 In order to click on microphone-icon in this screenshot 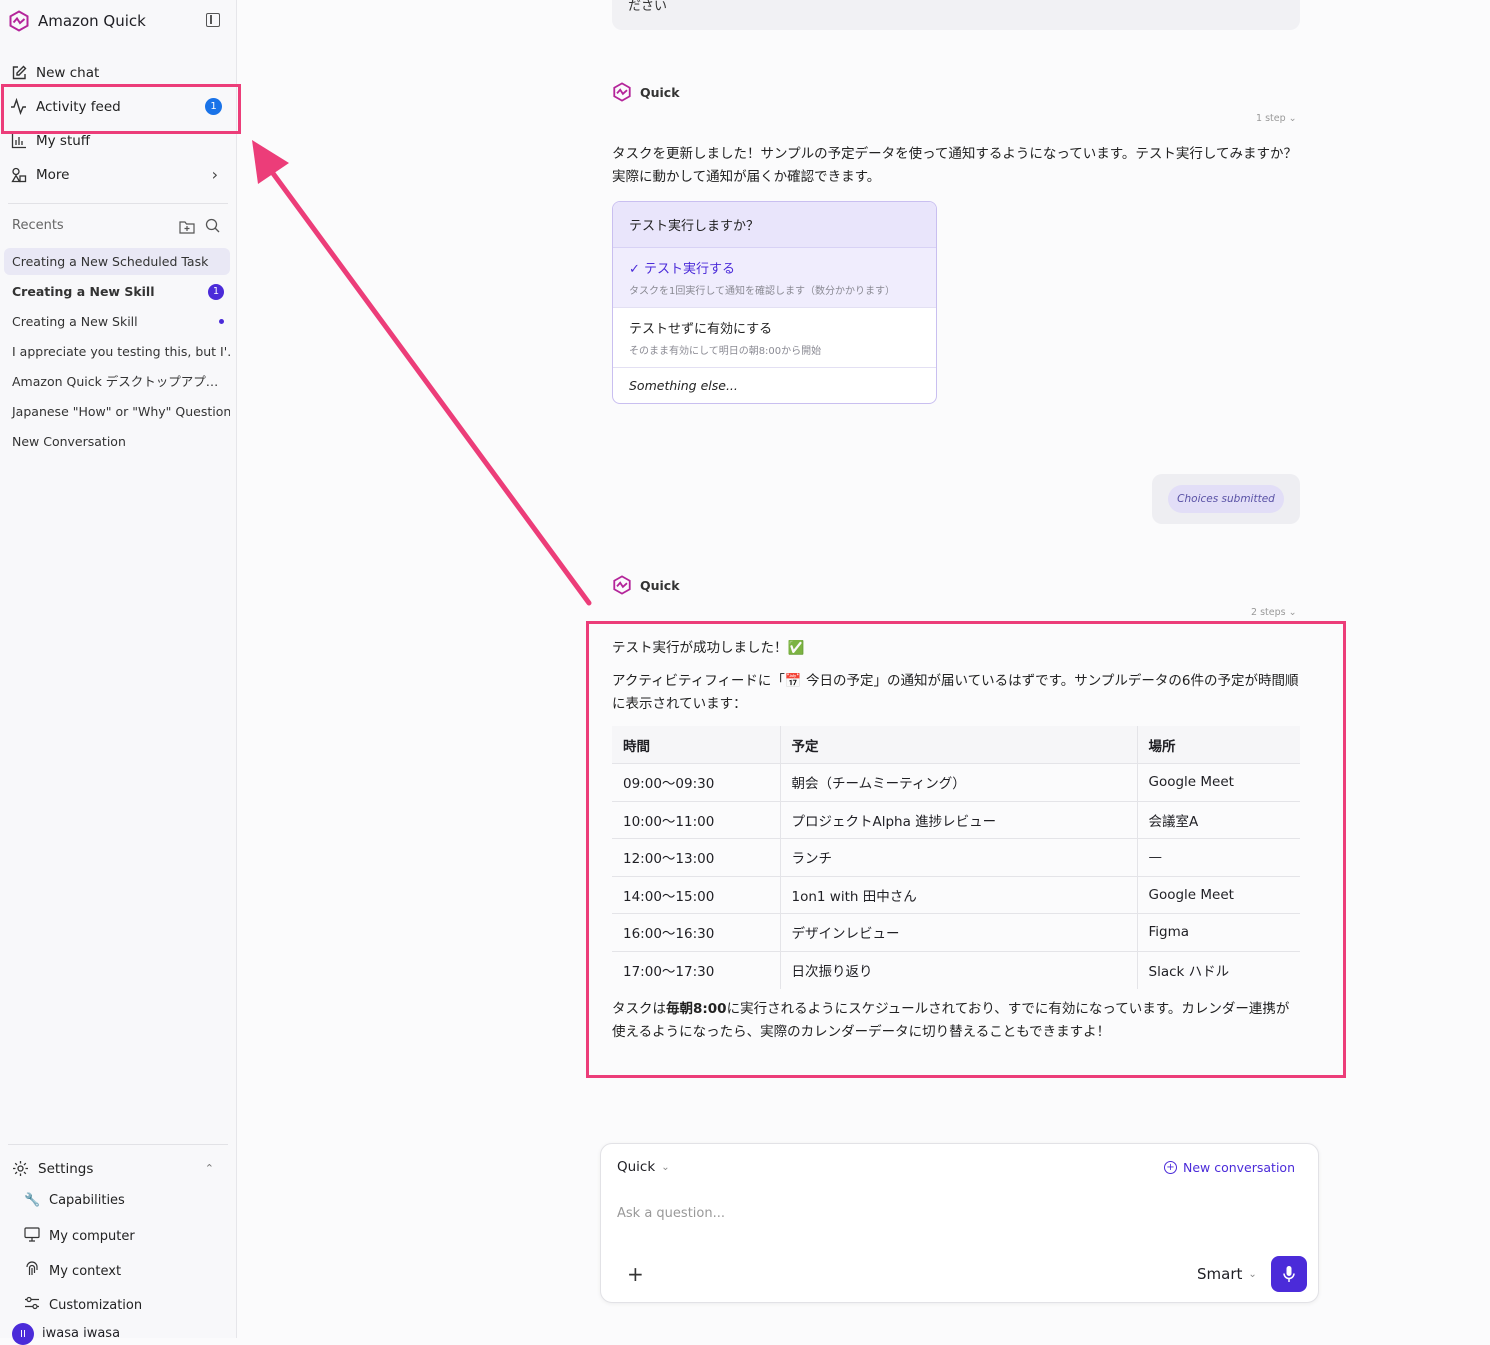, I will do `click(1289, 1274)`.